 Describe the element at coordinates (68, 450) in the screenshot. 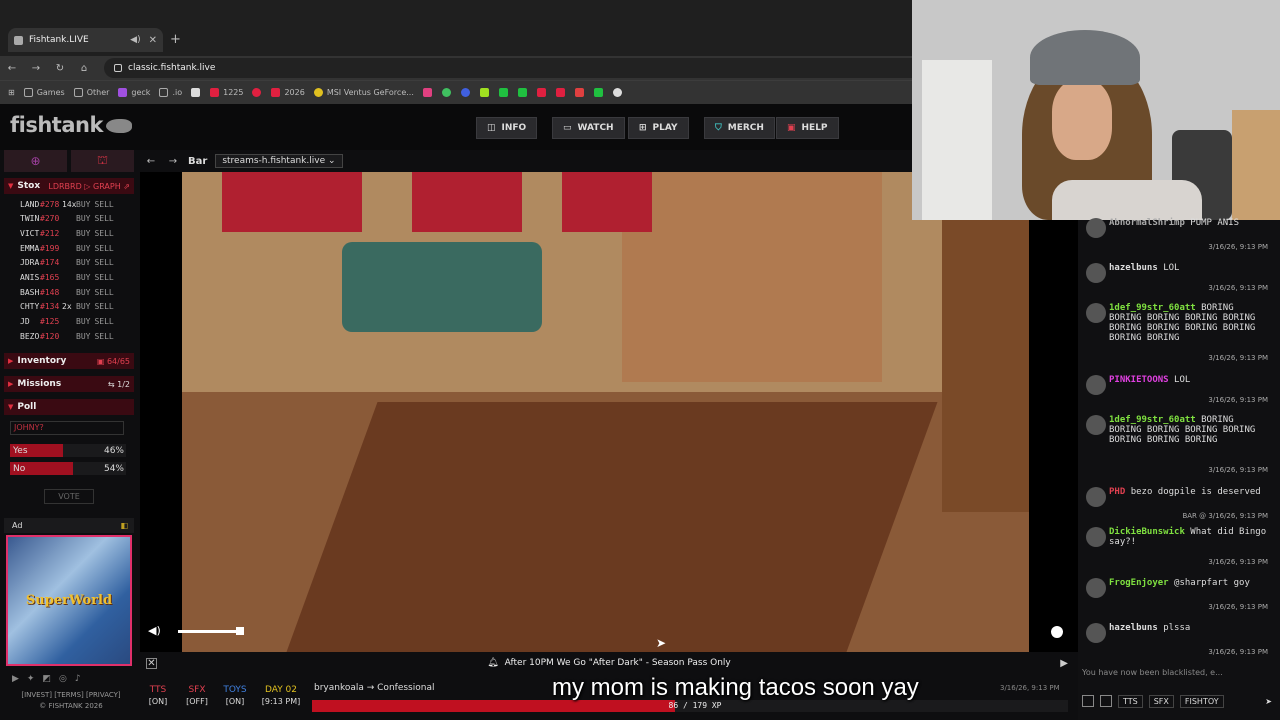

I see `poll-option-yes: Yes 46%` at that location.